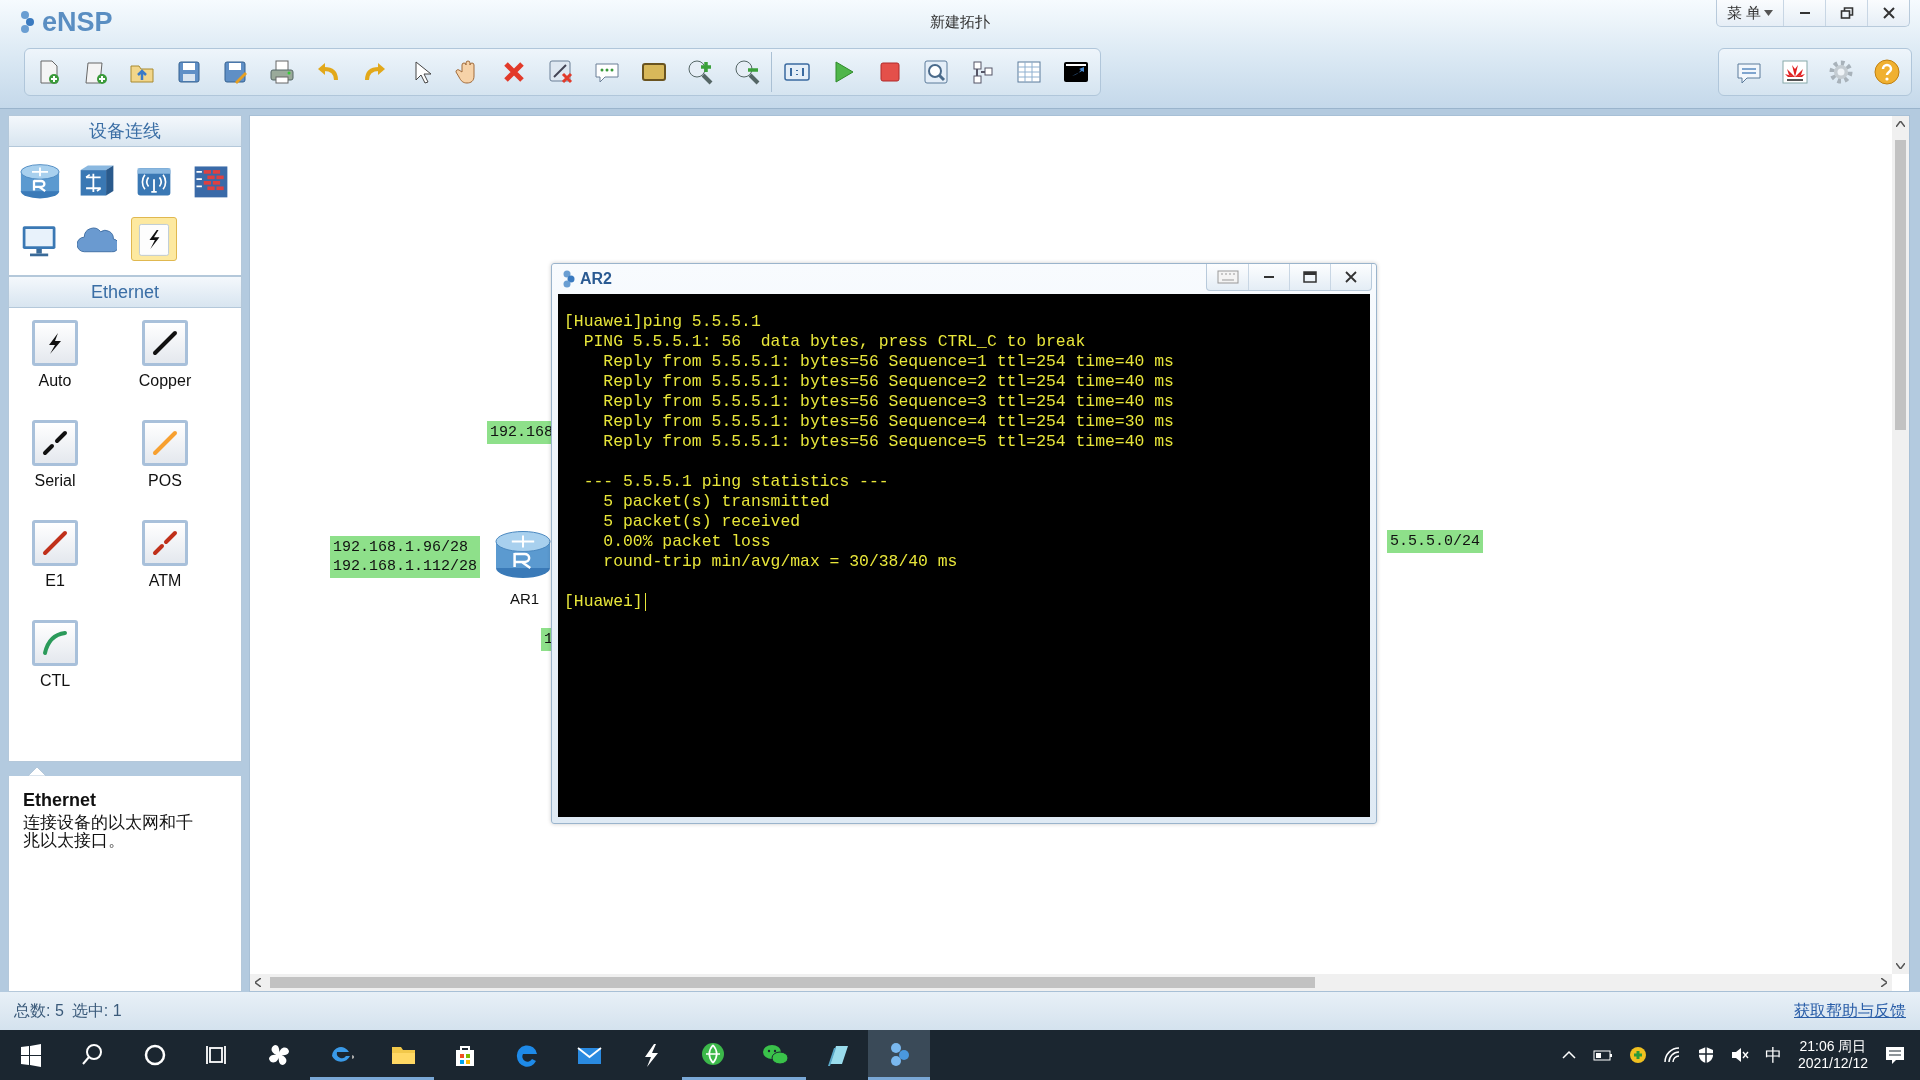 This screenshot has height=1080, width=1920. I want to click on network-label: 5.5.5.0/24, so click(1435, 541).